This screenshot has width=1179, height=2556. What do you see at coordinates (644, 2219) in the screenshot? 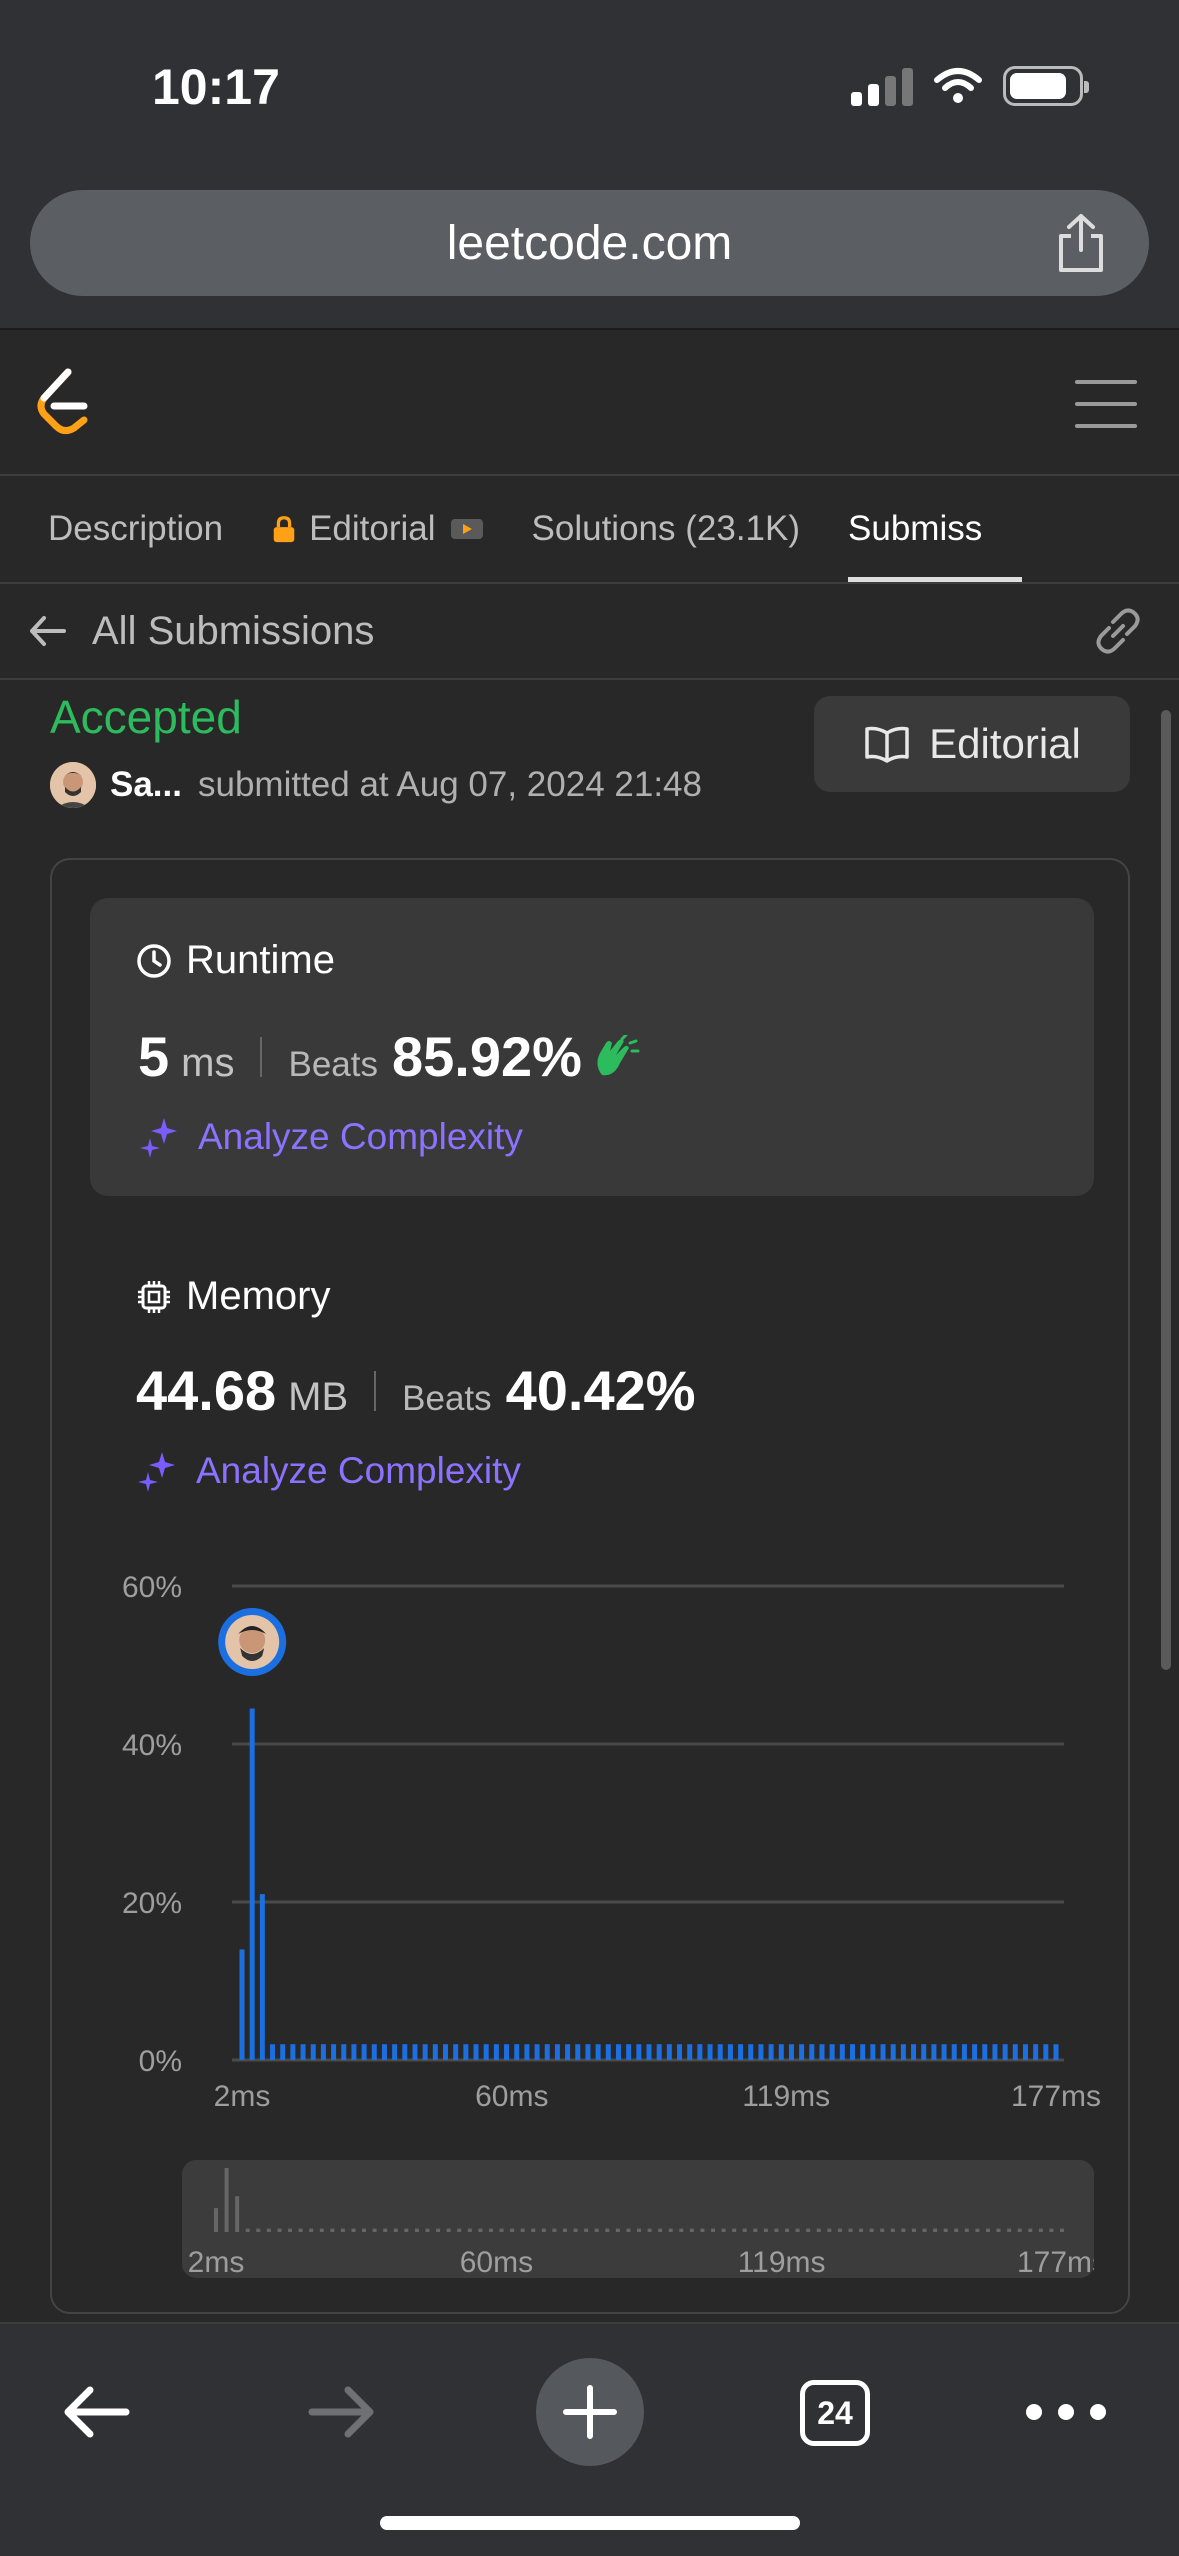
I see `chart-range-navigator: 2ms 60ms 119ms 177ms` at bounding box center [644, 2219].